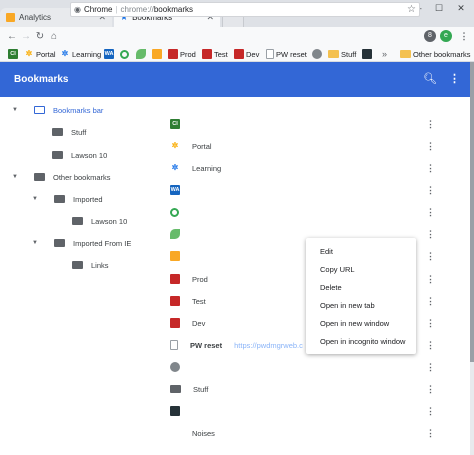 Image resolution: width=474 pixels, height=455 pixels. I want to click on more-options-icon: ⋮, so click(454, 78).